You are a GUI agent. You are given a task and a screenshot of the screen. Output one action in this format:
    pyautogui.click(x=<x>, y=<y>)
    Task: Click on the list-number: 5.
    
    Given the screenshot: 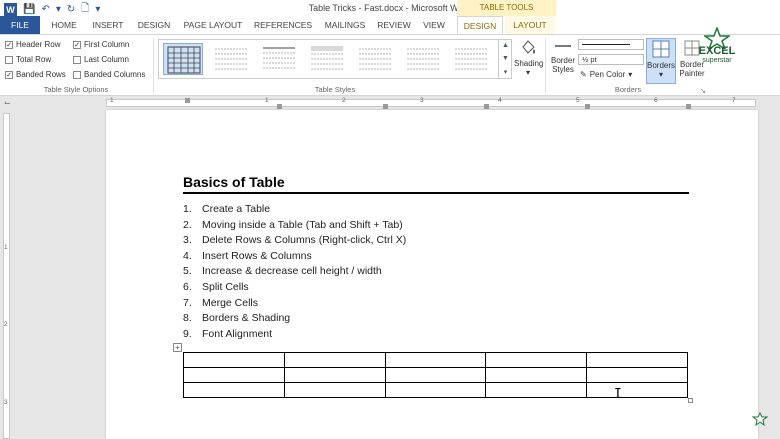 What is the action you would take?
    pyautogui.click(x=187, y=271)
    